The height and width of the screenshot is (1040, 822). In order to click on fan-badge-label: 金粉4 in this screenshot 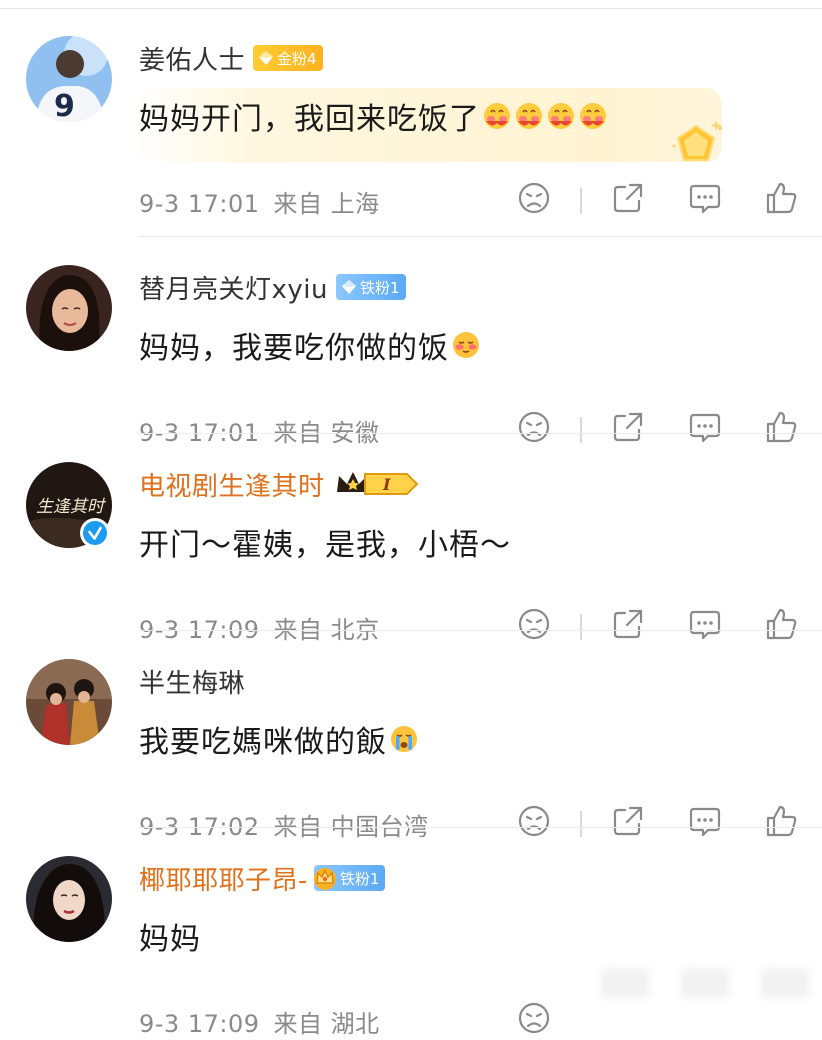, I will do `click(297, 58)`.